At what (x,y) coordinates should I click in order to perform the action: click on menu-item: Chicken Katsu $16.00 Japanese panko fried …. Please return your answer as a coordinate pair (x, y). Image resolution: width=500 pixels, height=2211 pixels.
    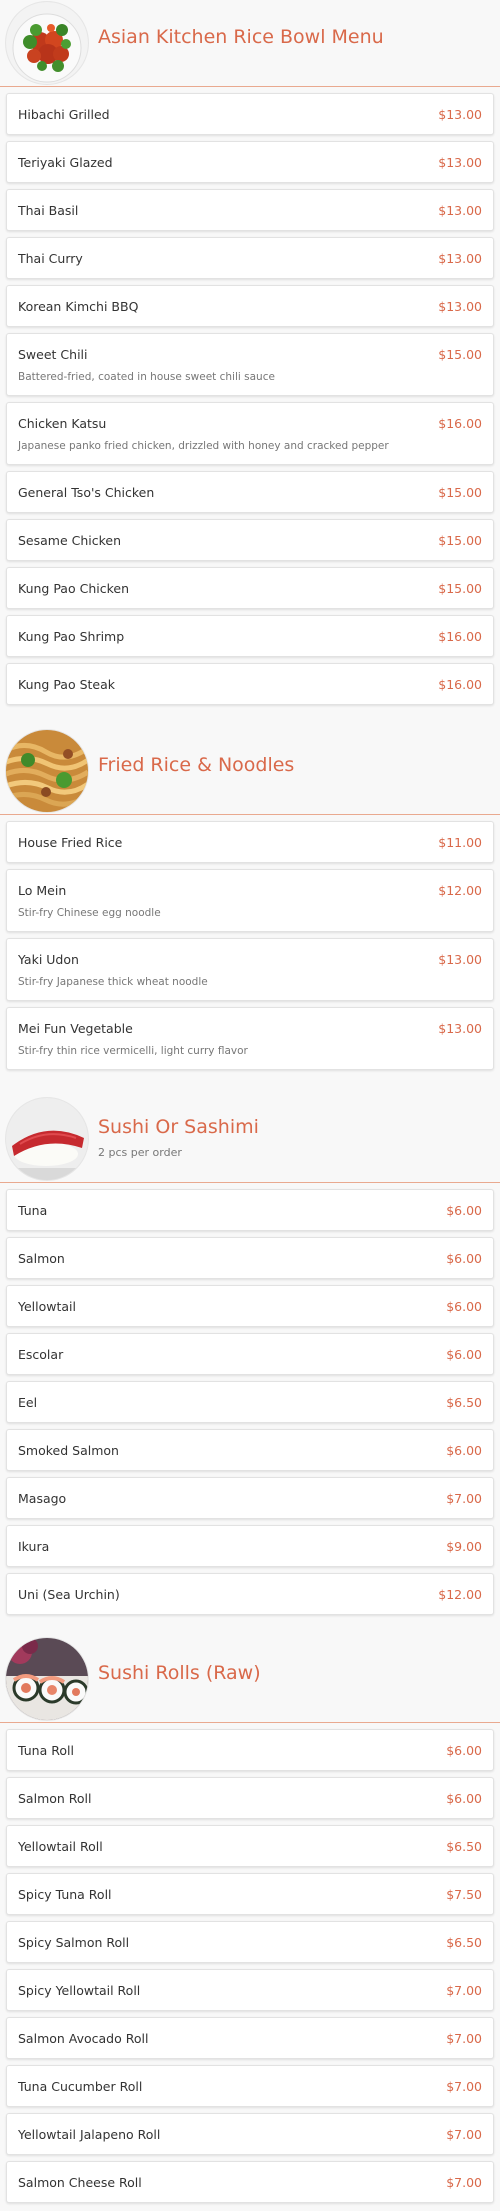
    Looking at the image, I should click on (250, 433).